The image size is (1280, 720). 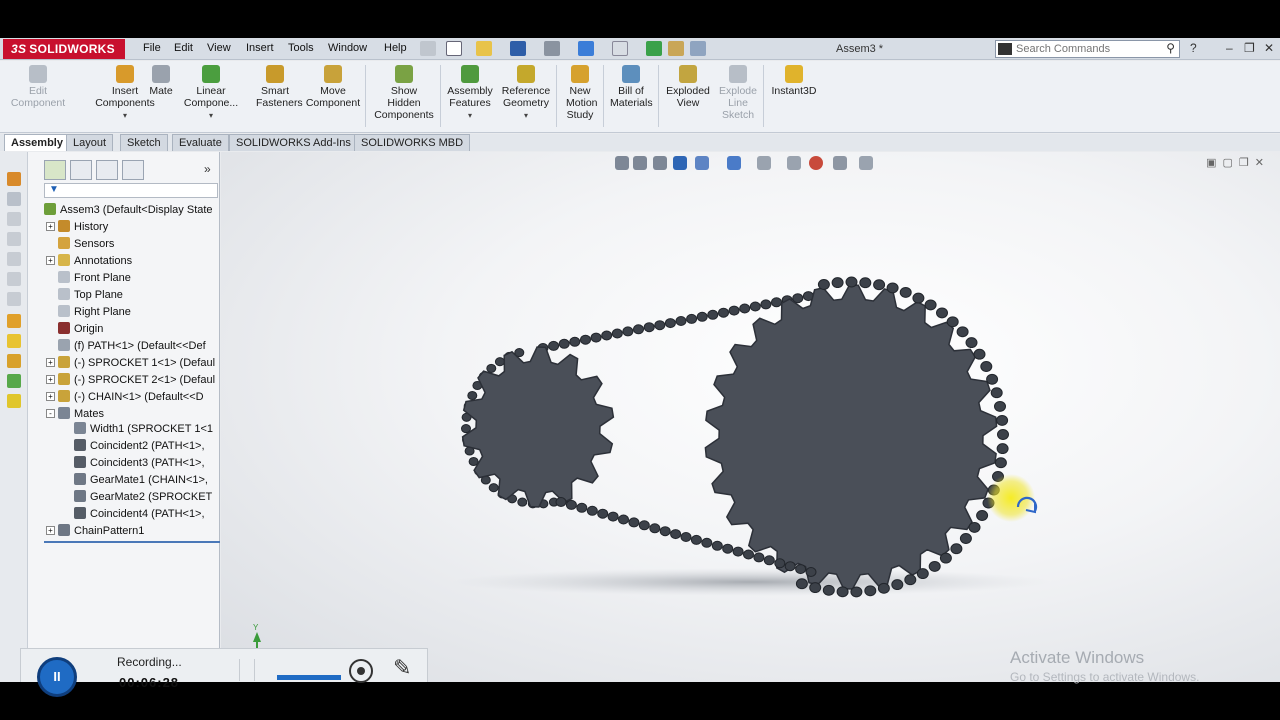 What do you see at coordinates (14, 259) in the screenshot?
I see `axis-icon` at bounding box center [14, 259].